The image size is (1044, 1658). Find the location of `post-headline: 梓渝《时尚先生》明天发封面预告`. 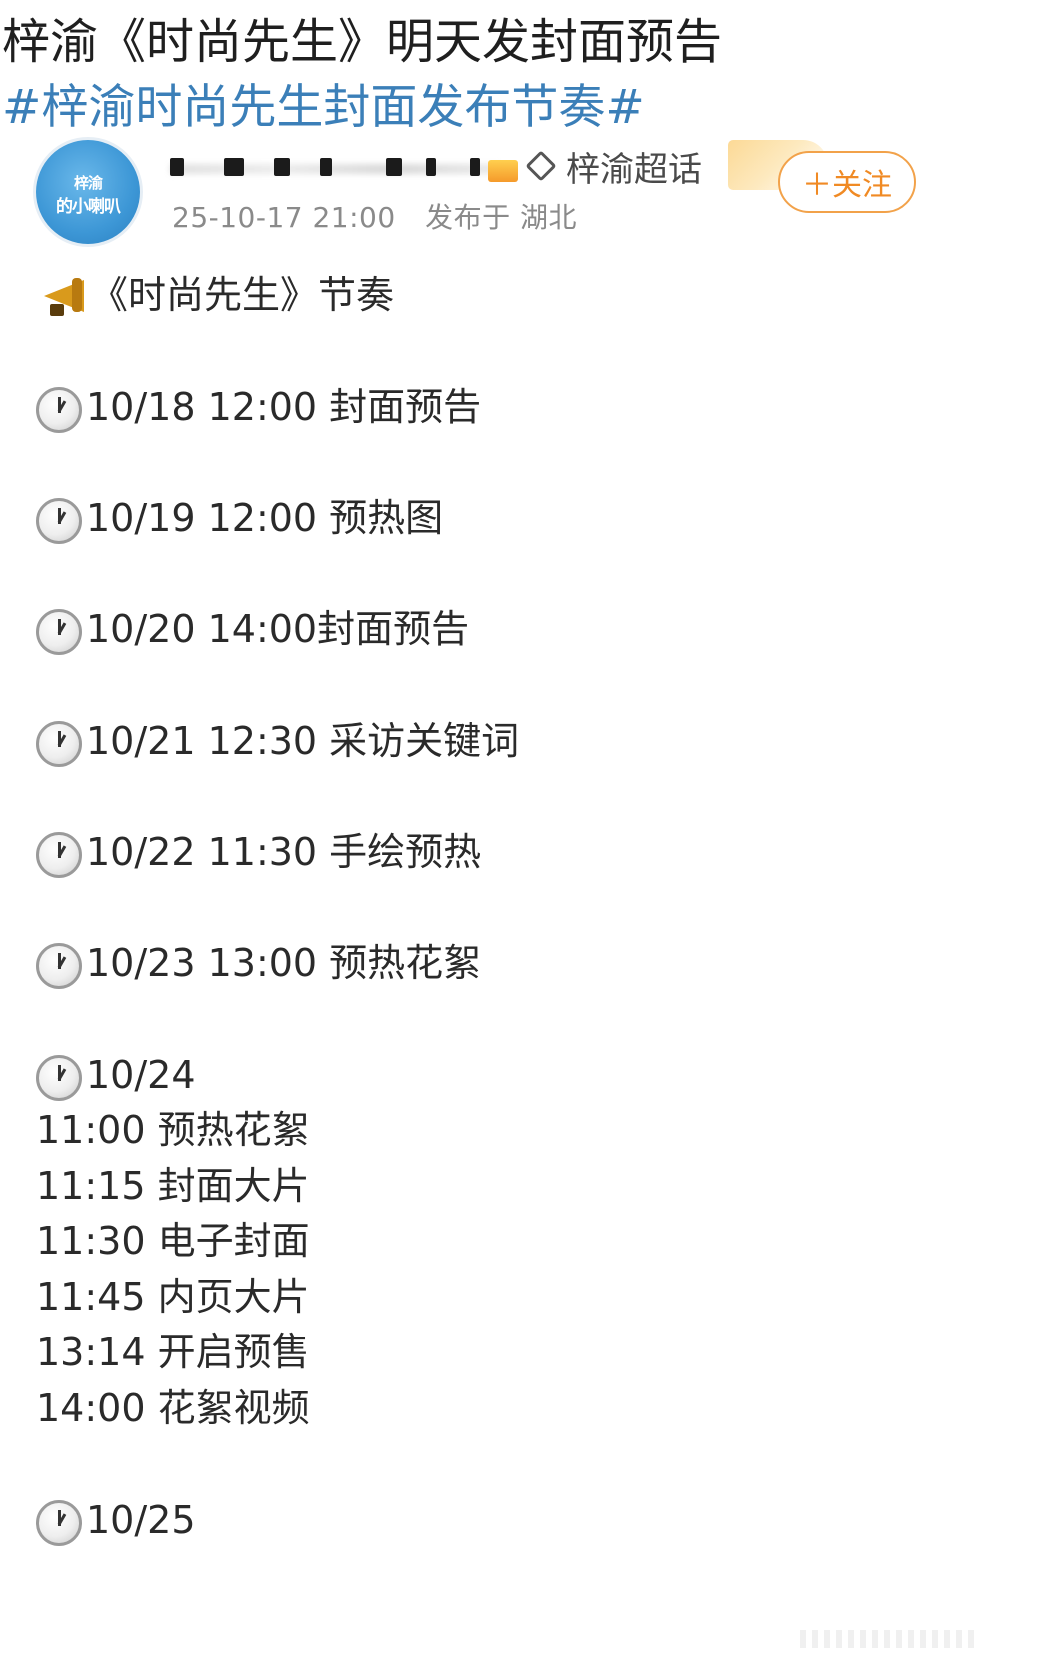

post-headline: 梓渝《时尚先生》明天发封面预告 is located at coordinates (362, 42).